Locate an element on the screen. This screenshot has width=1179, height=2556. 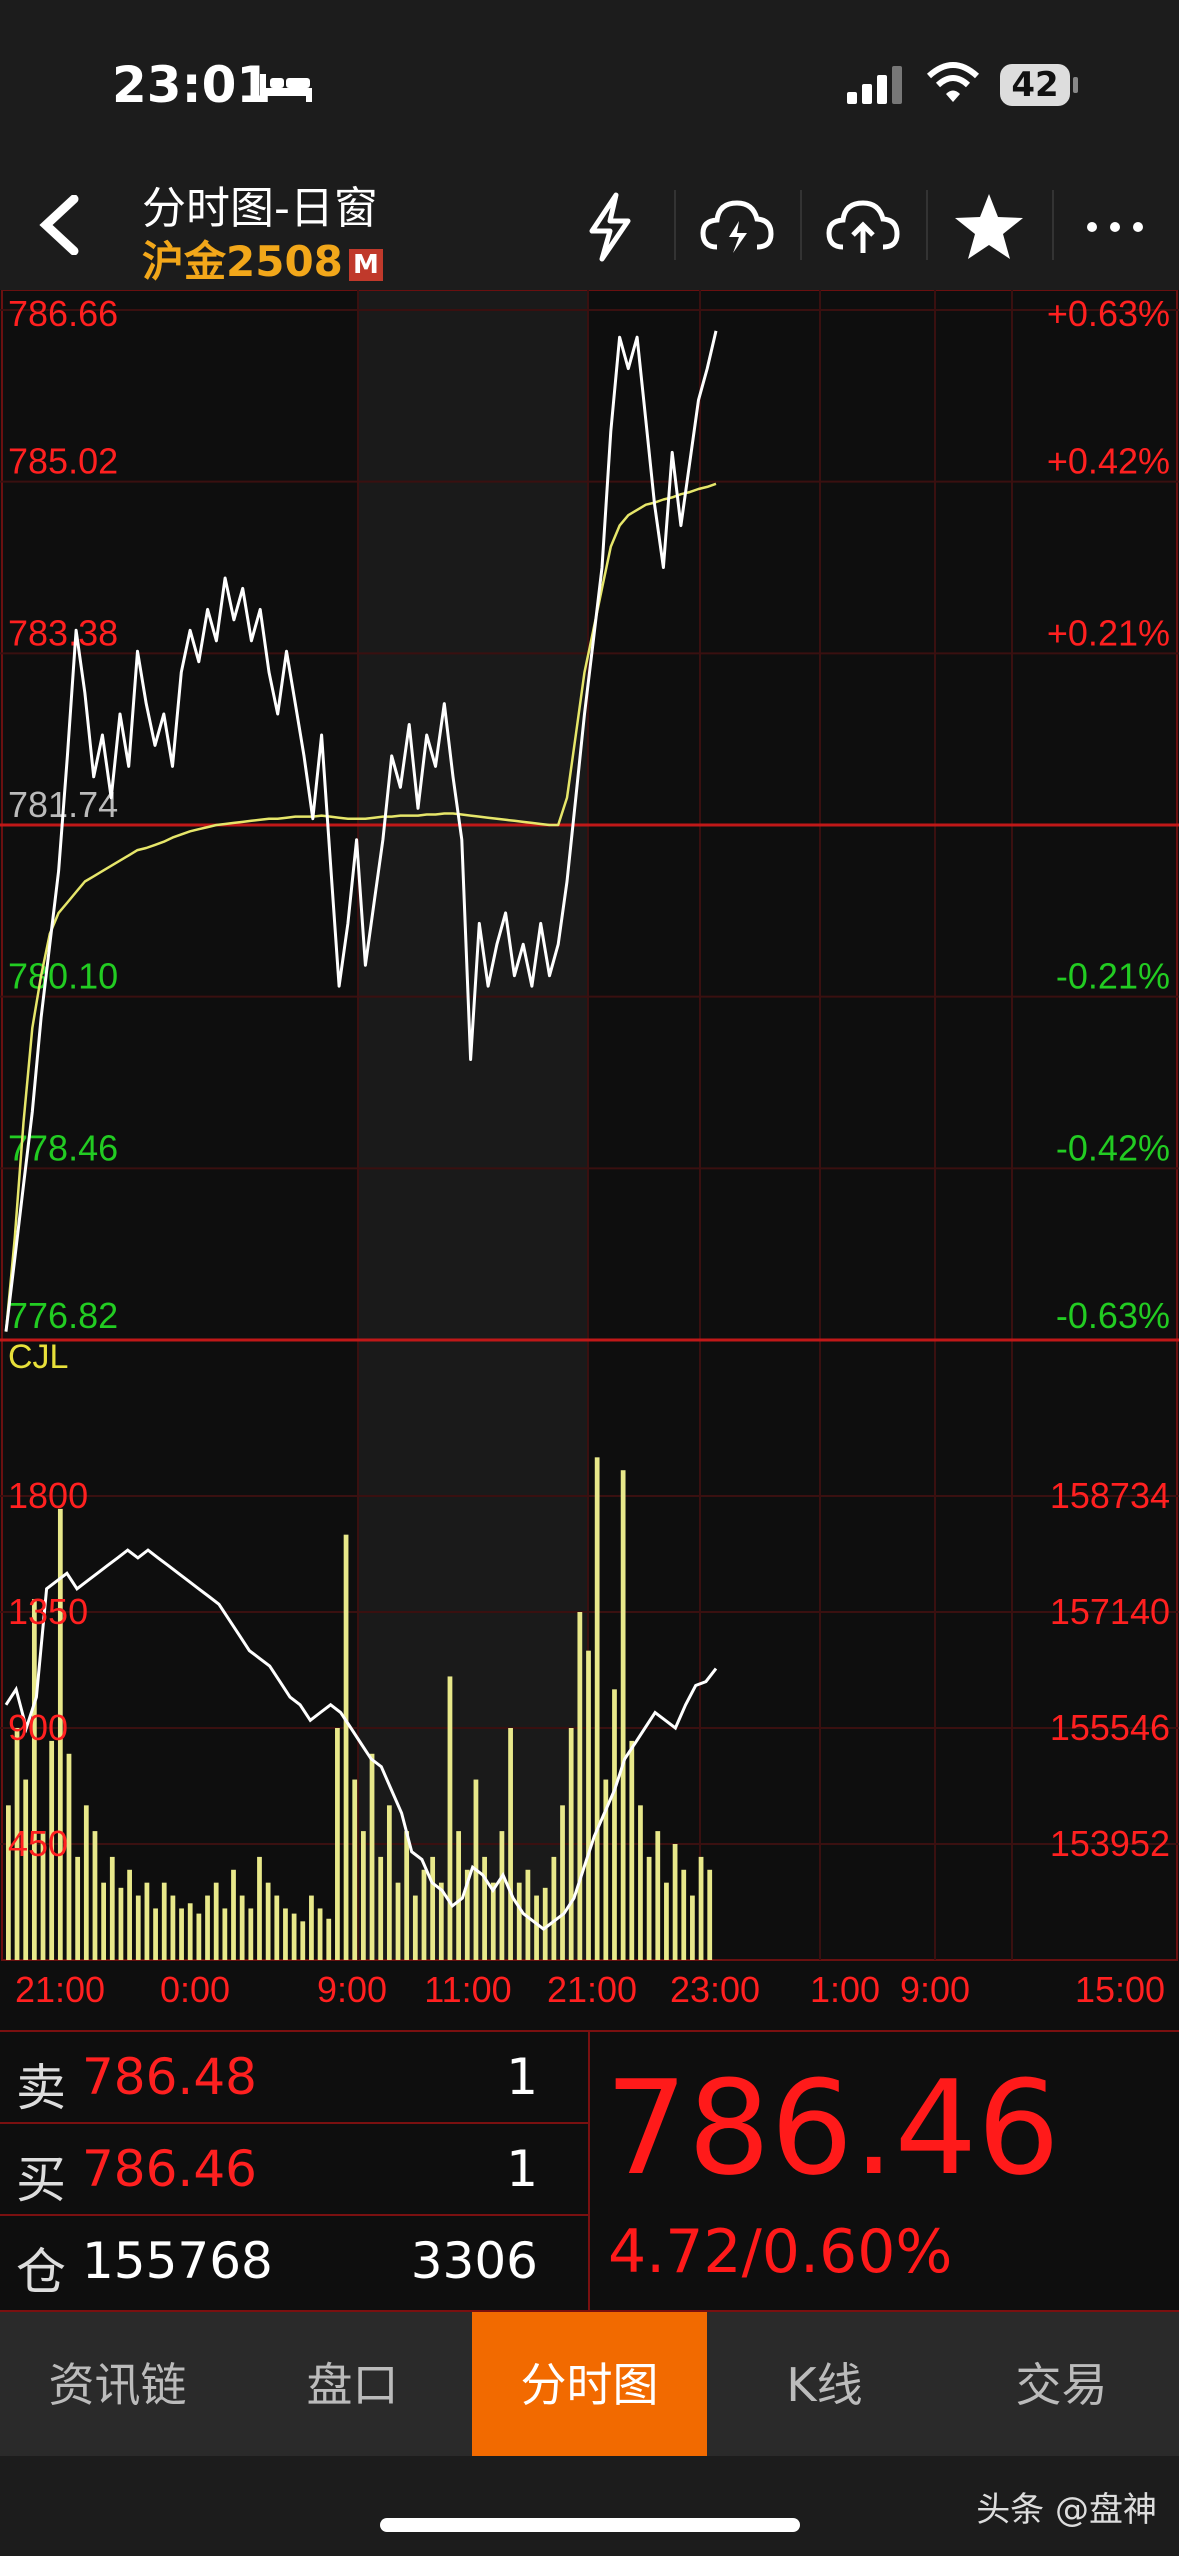
oi-change: 3306 is located at coordinates (474, 2261).